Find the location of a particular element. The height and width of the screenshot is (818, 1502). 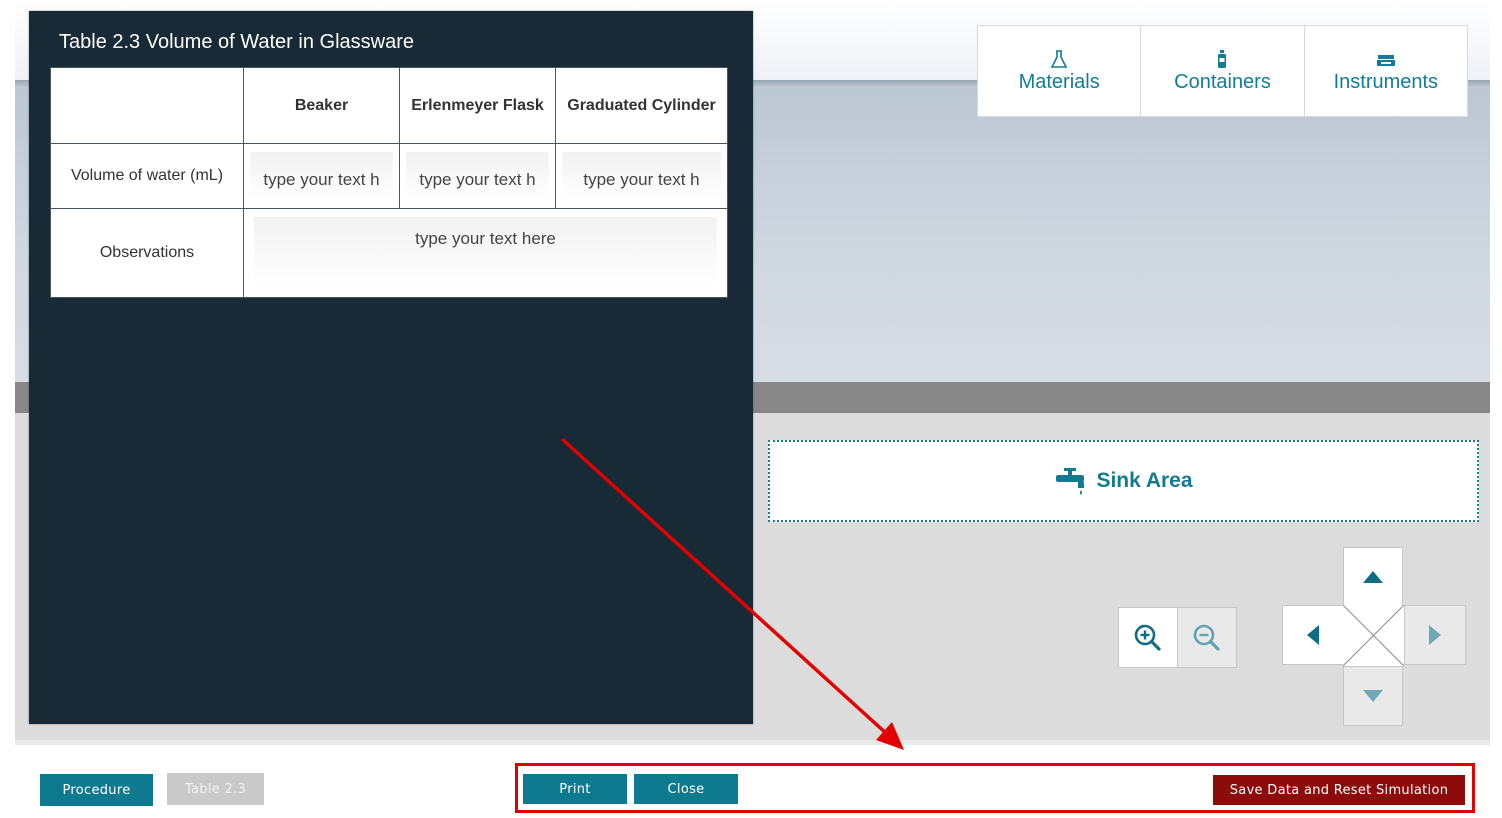

dpad-cross-icon is located at coordinates (1373, 635).